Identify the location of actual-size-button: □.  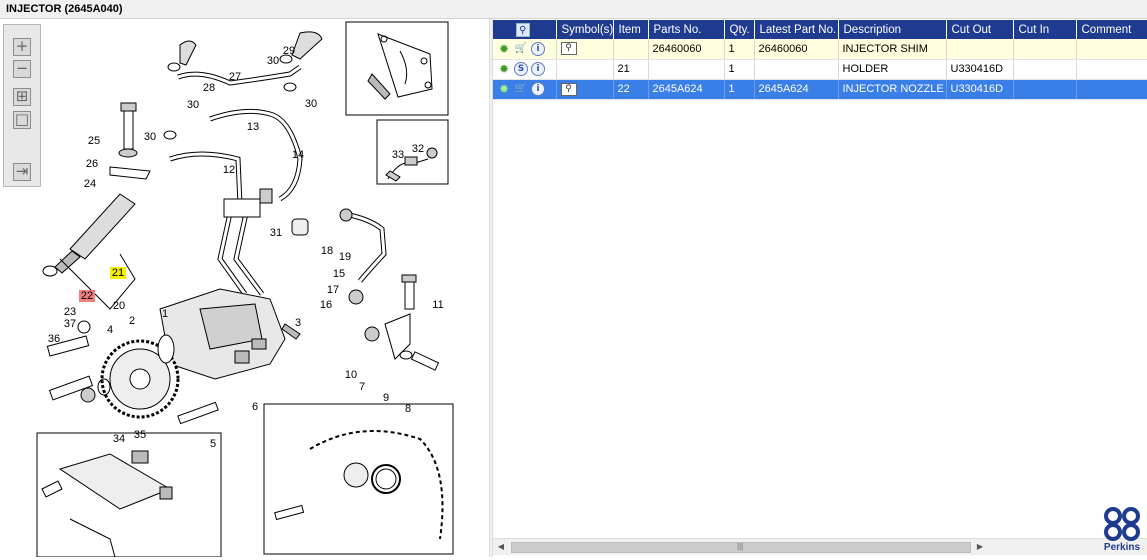
(22, 120).